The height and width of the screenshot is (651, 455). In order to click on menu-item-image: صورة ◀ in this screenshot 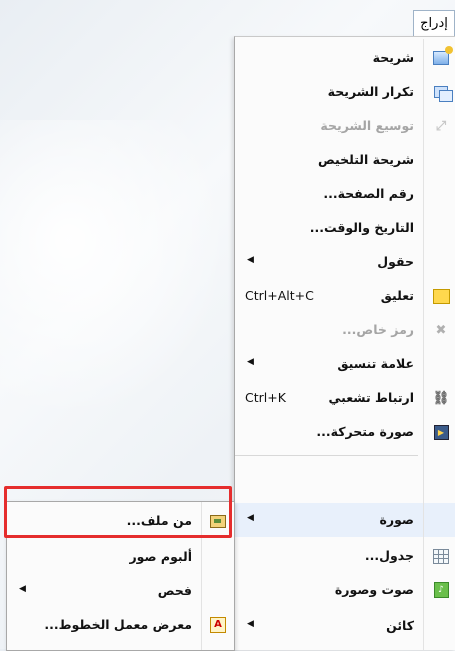, I will do `click(345, 520)`.